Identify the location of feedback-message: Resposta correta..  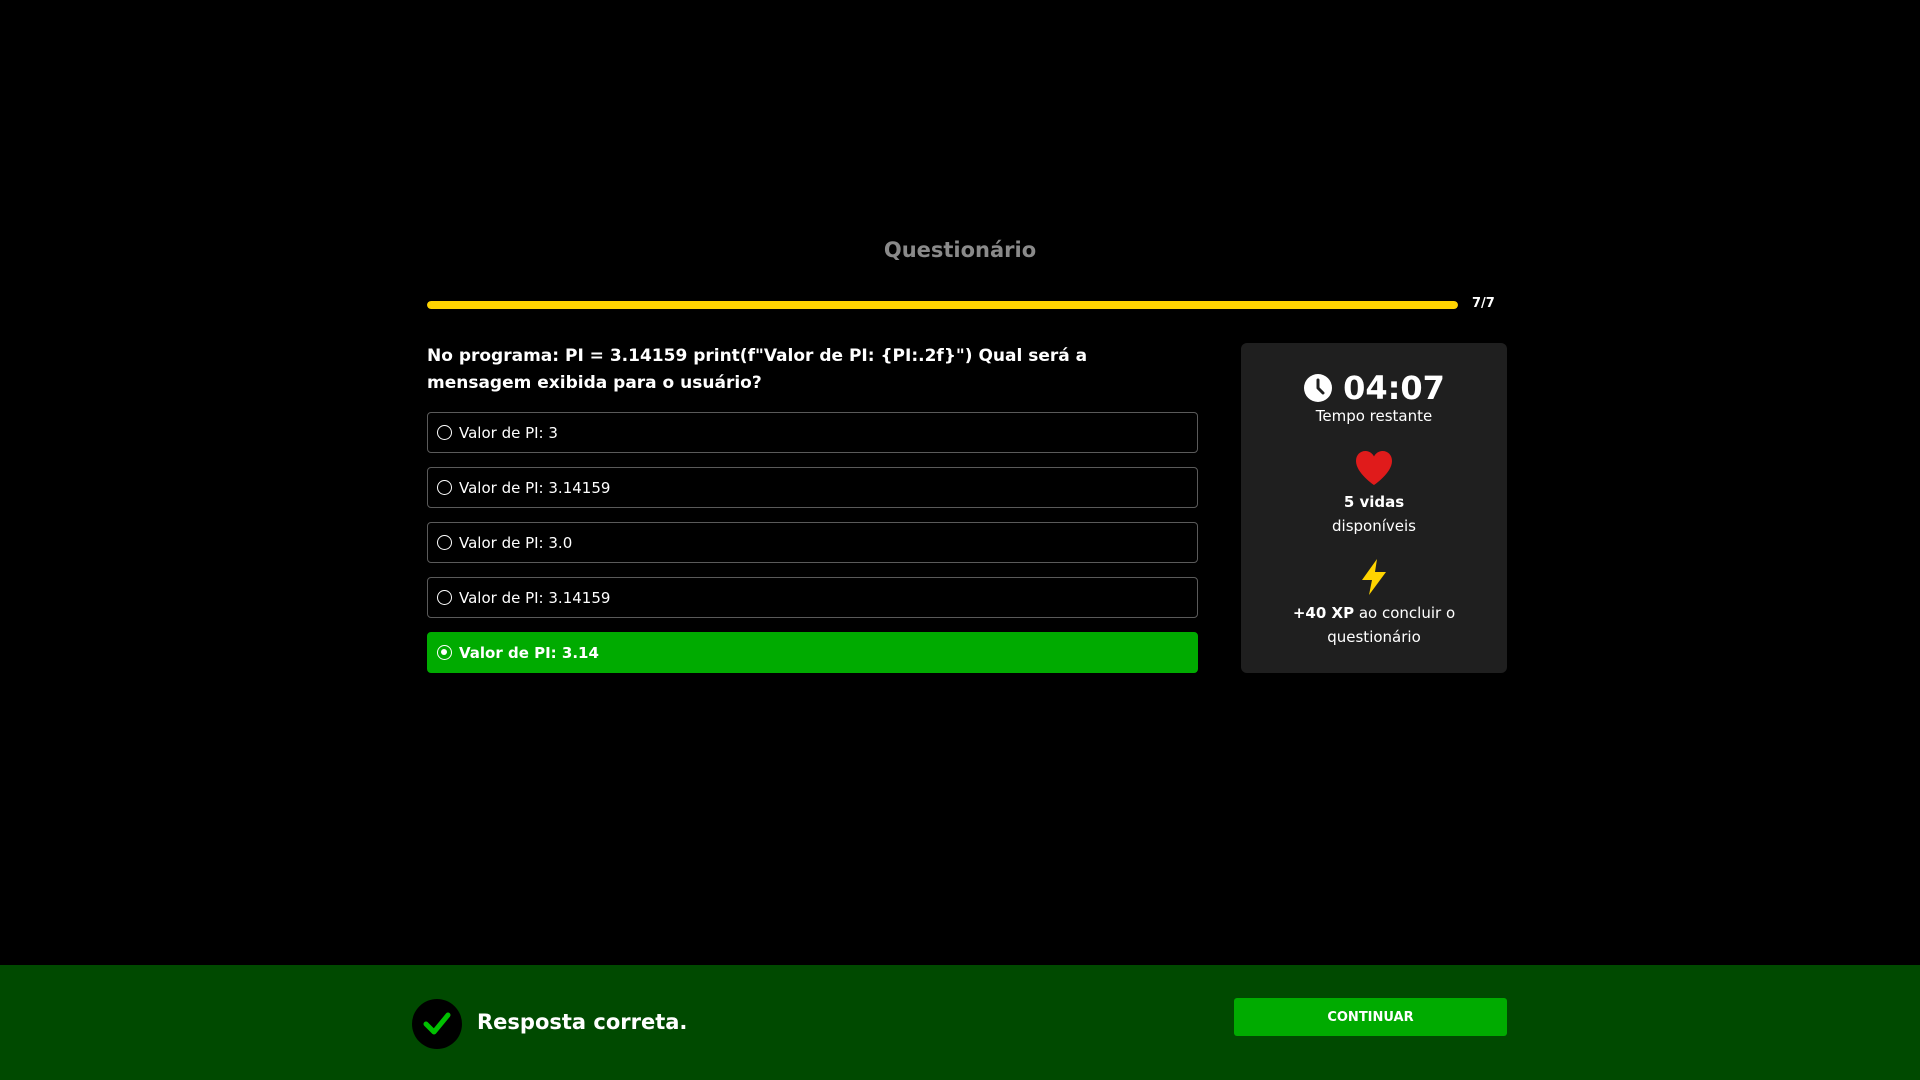
(582, 1022).